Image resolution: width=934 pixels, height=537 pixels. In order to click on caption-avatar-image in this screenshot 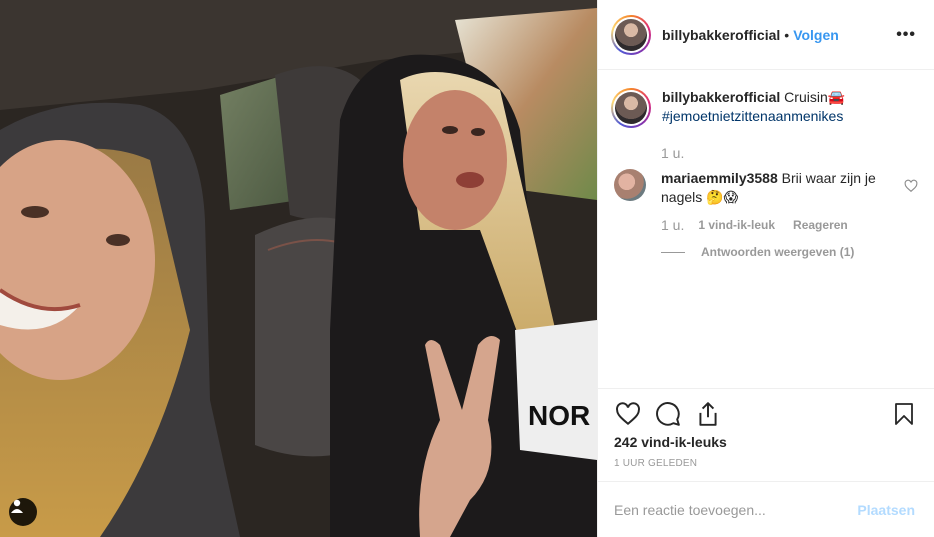, I will do `click(631, 108)`.